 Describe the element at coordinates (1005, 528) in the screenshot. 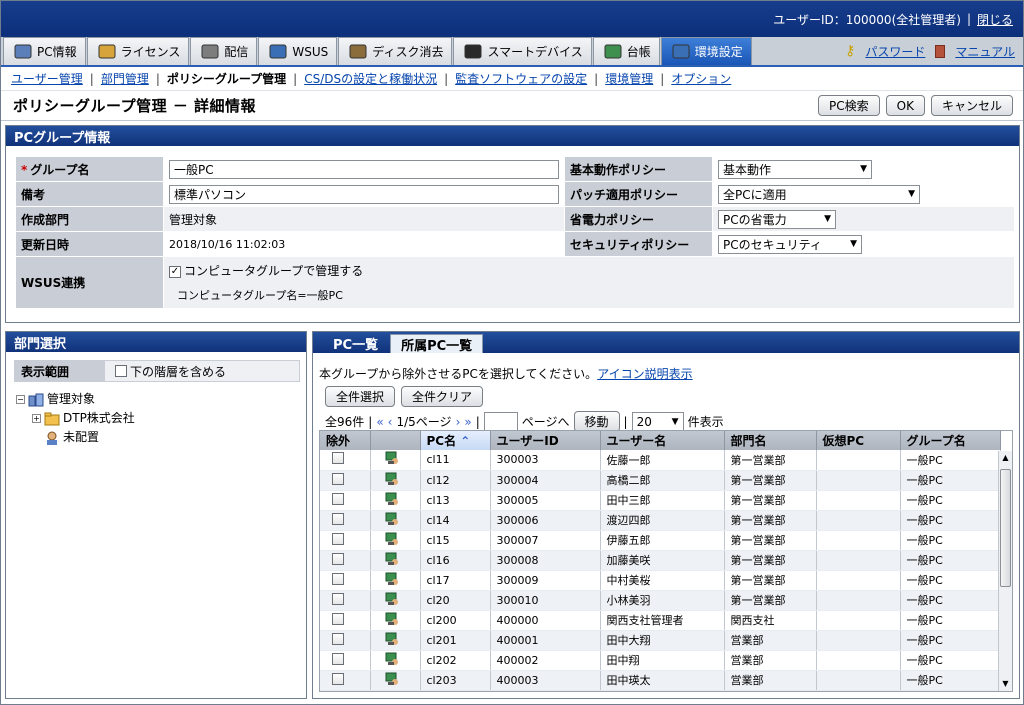

I see `scroll-thumb` at that location.